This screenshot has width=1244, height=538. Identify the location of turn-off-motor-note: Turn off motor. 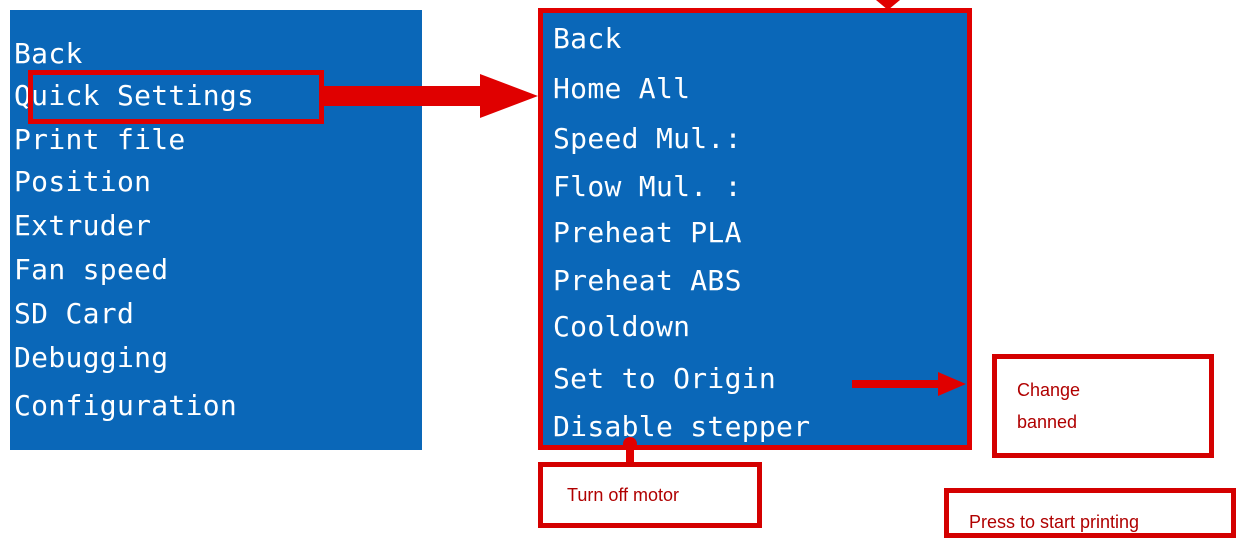
(650, 495).